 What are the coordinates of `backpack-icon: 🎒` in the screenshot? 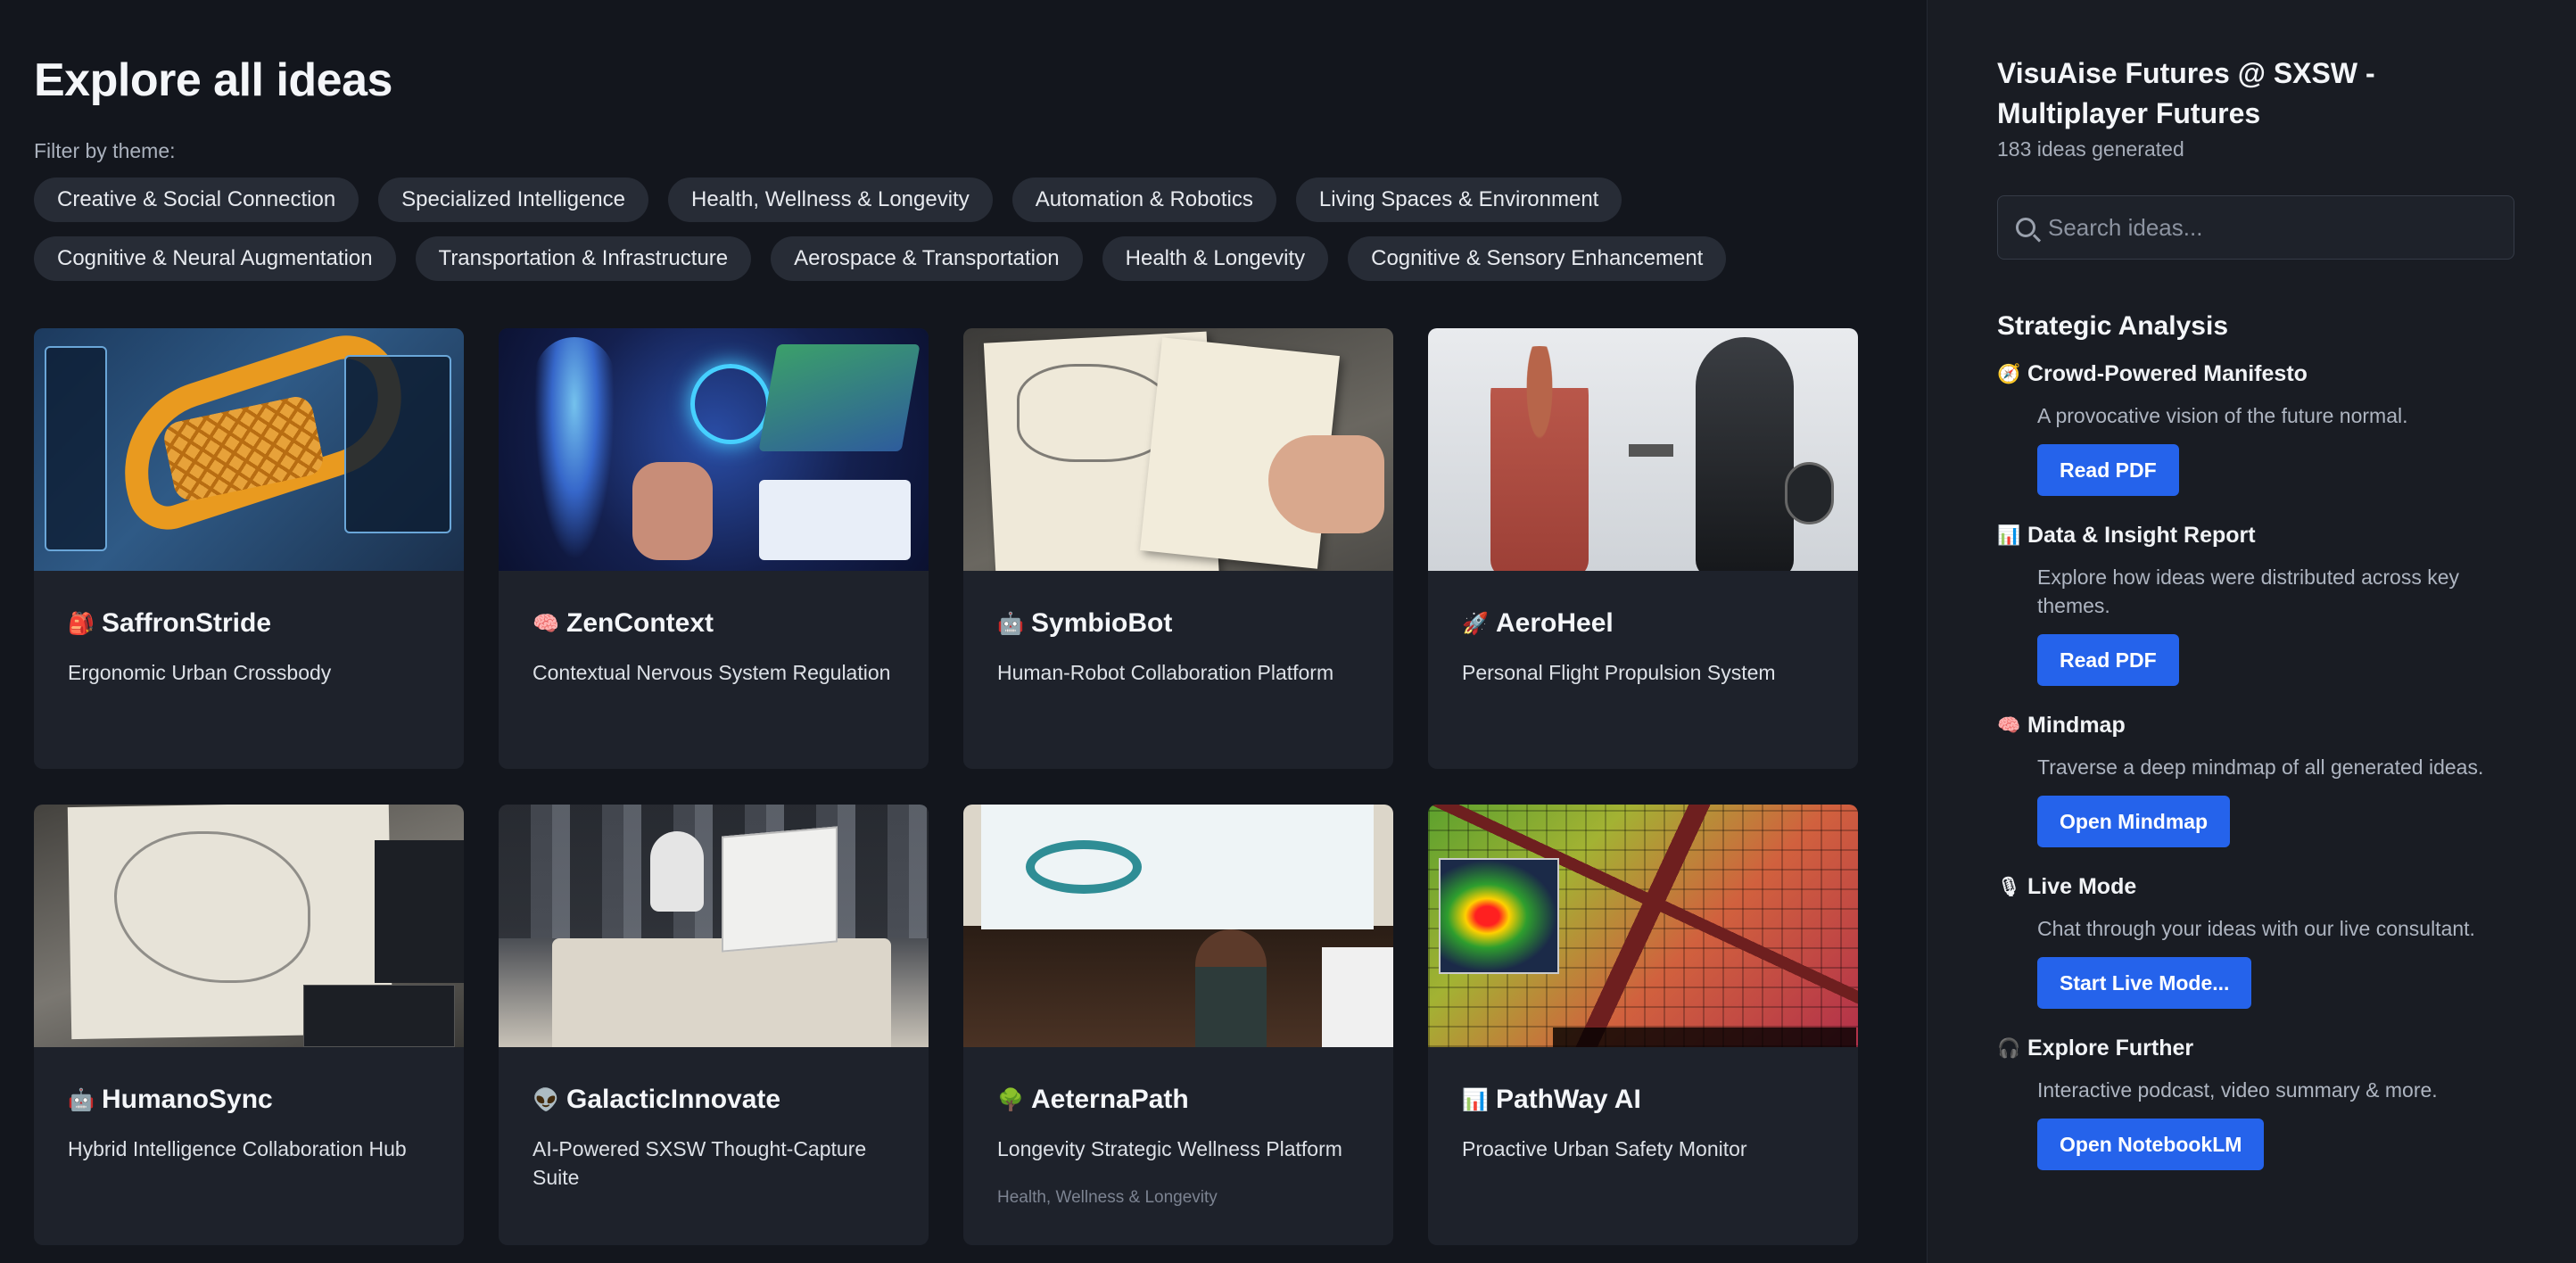 It's located at (82, 623).